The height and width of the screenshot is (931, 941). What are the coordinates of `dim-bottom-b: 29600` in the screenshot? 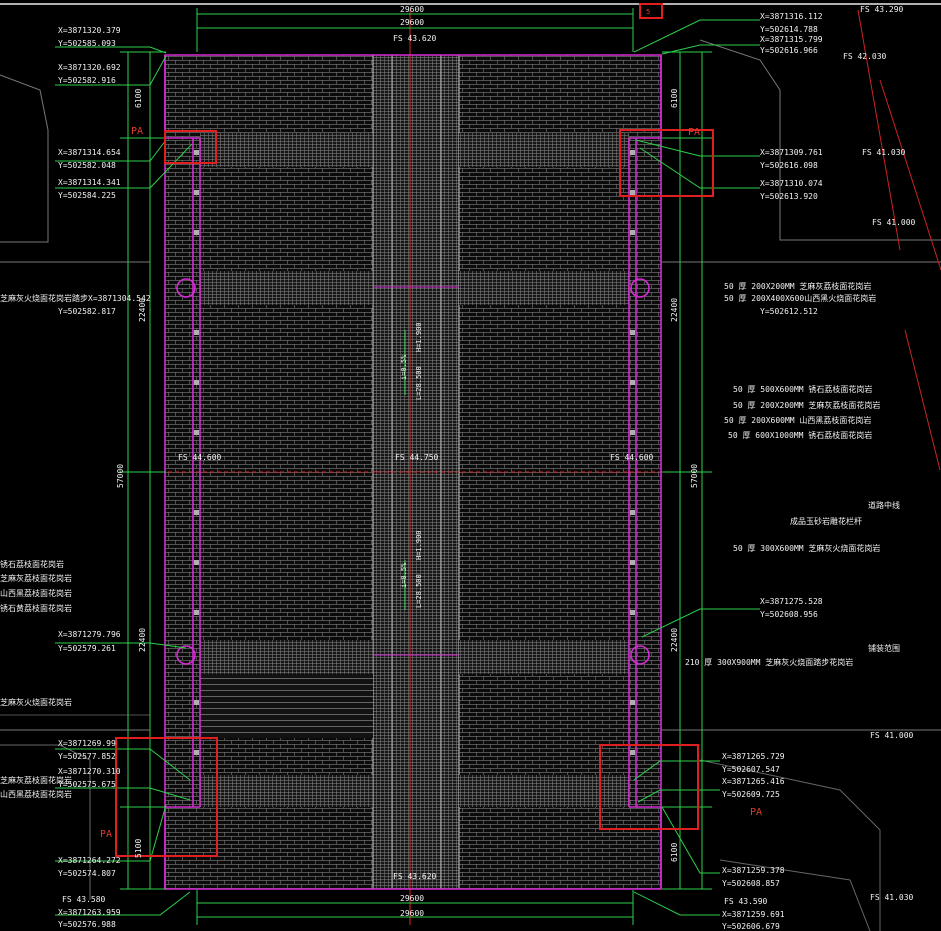 It's located at (412, 913).